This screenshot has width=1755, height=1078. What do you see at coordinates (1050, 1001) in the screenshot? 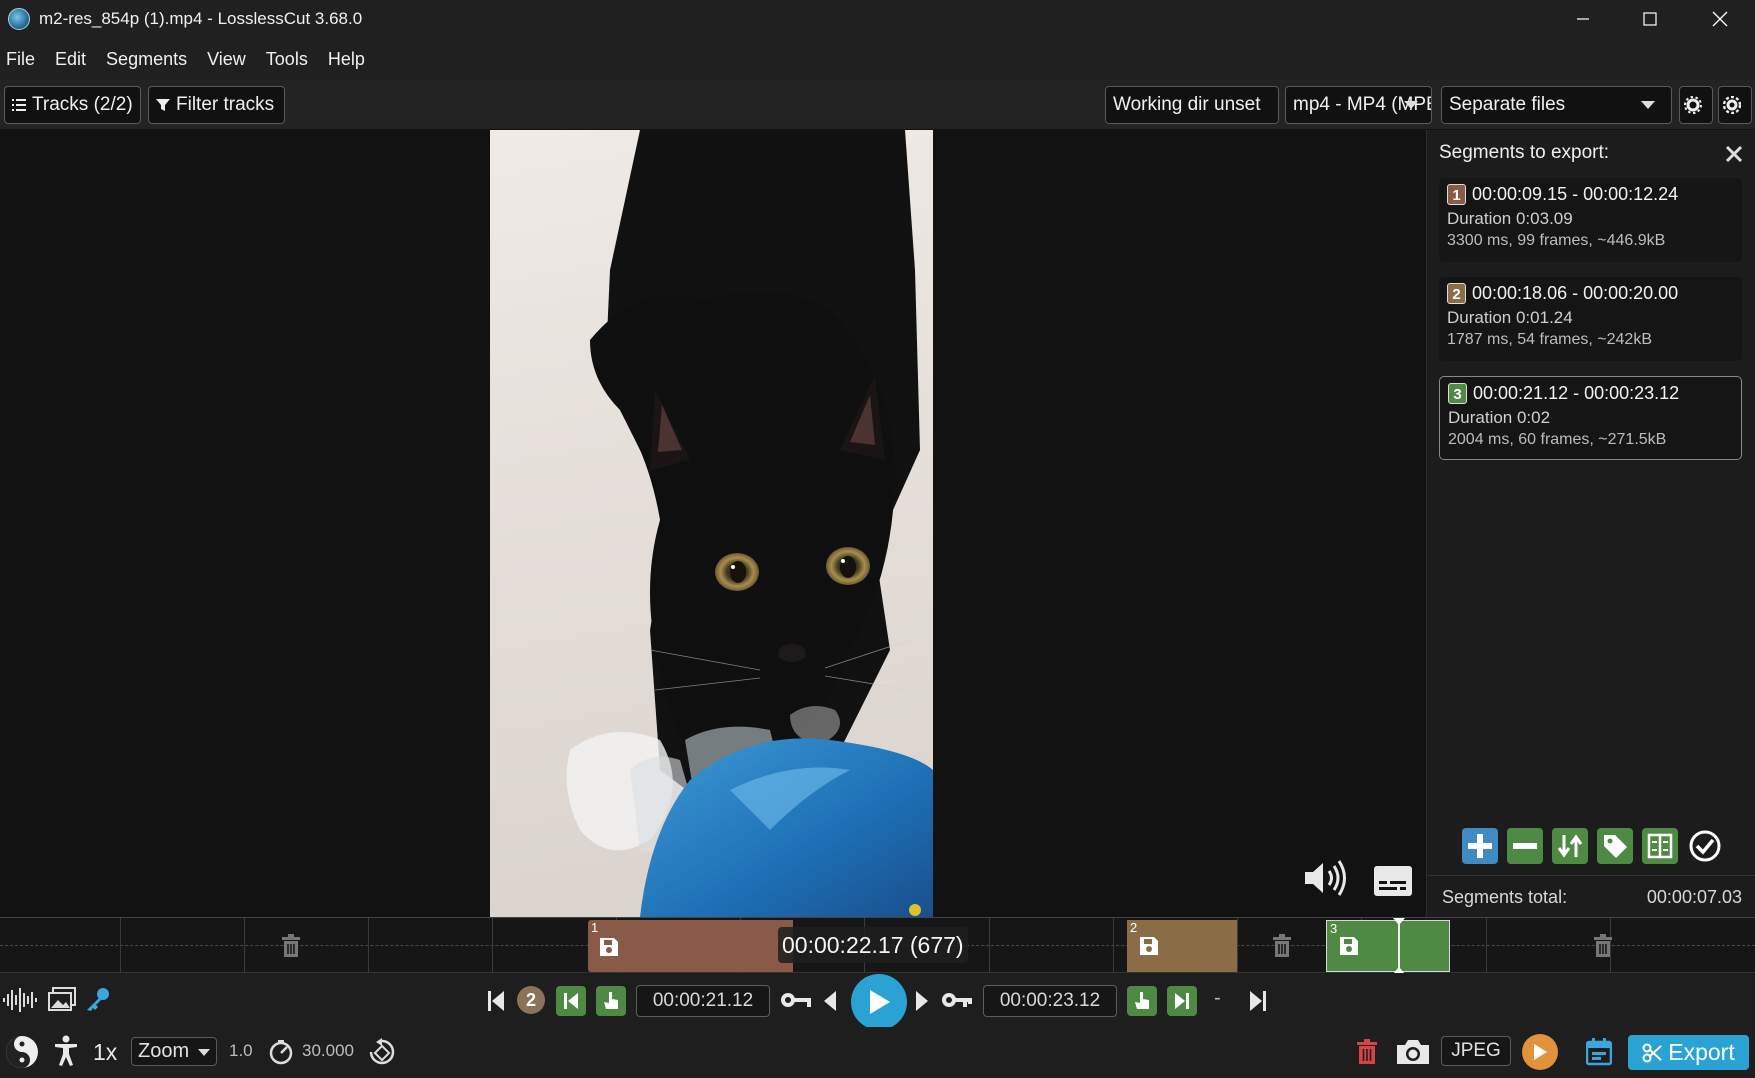
I see `cut-end-input: 00:00:23.12` at bounding box center [1050, 1001].